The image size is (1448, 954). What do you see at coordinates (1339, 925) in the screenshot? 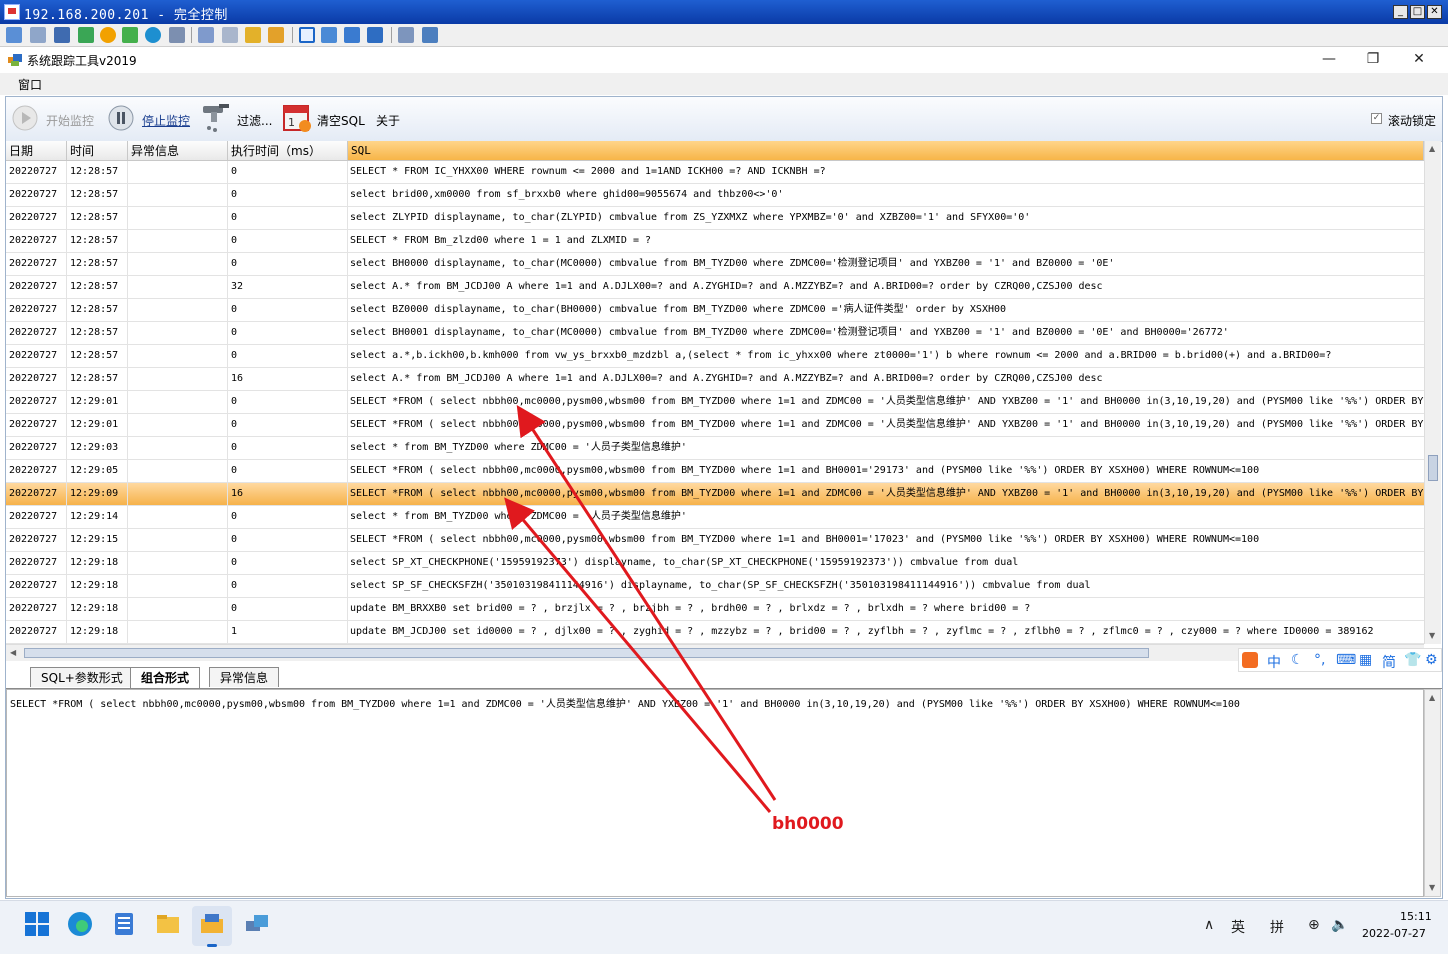
I see `volume-icon: 🔈` at bounding box center [1339, 925].